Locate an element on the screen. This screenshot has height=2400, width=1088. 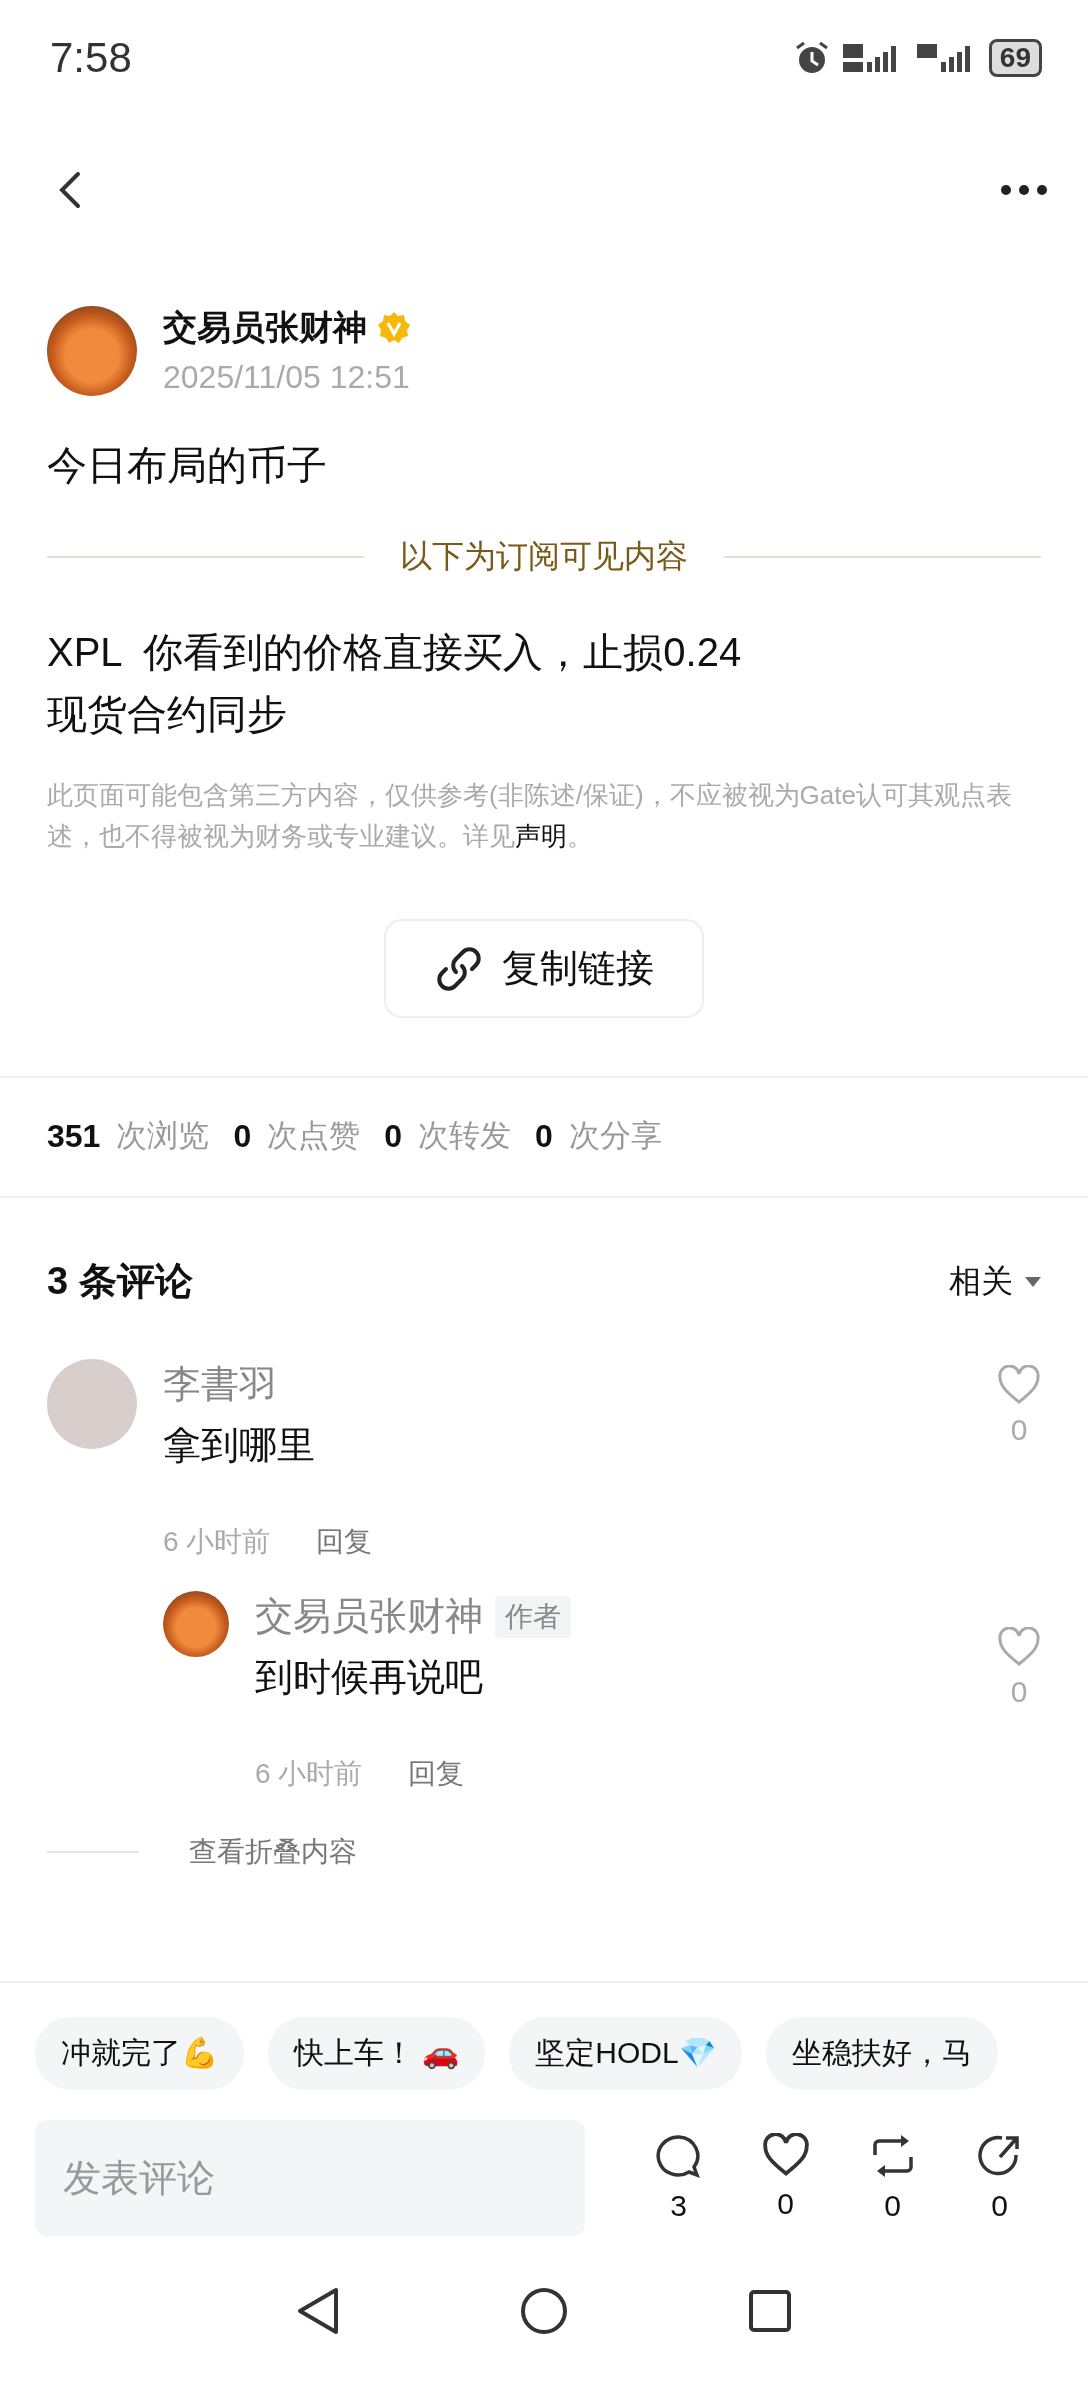
subscriber-divider-label: 以下为订阅可见内容 is located at coordinates (544, 556).